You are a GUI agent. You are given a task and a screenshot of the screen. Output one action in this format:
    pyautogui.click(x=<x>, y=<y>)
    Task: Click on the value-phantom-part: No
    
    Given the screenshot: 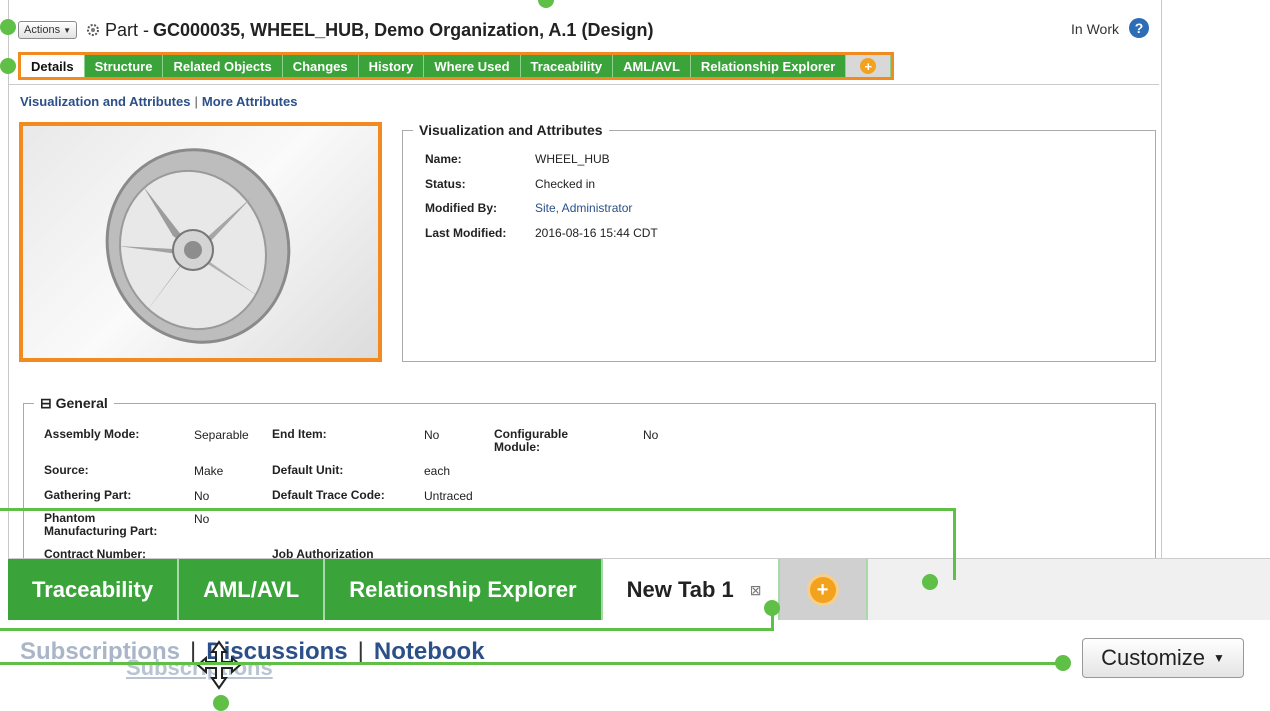 What is the action you would take?
    pyautogui.click(x=202, y=519)
    